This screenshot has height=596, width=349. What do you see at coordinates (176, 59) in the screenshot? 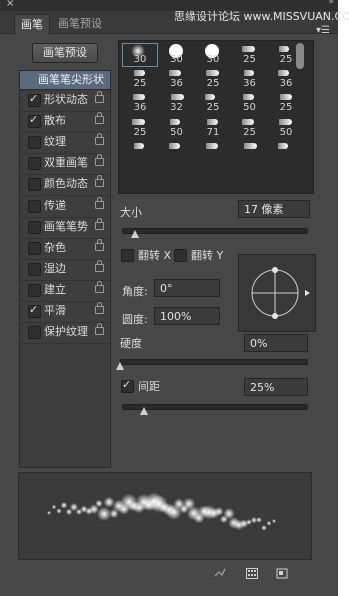
I see `brush-size-label: 30` at bounding box center [176, 59].